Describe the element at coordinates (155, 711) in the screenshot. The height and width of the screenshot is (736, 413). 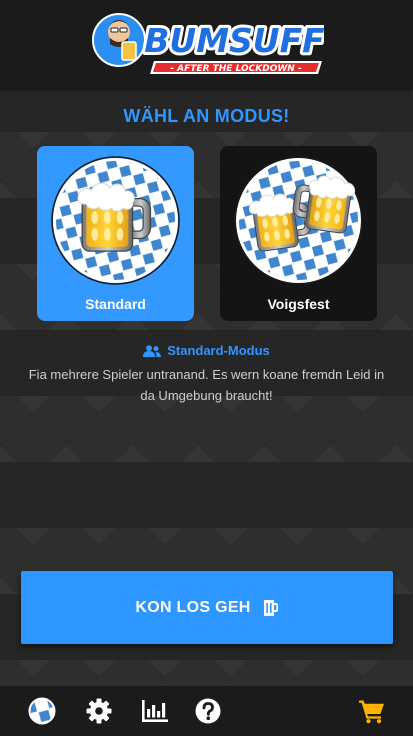
I see `stats-icon` at that location.